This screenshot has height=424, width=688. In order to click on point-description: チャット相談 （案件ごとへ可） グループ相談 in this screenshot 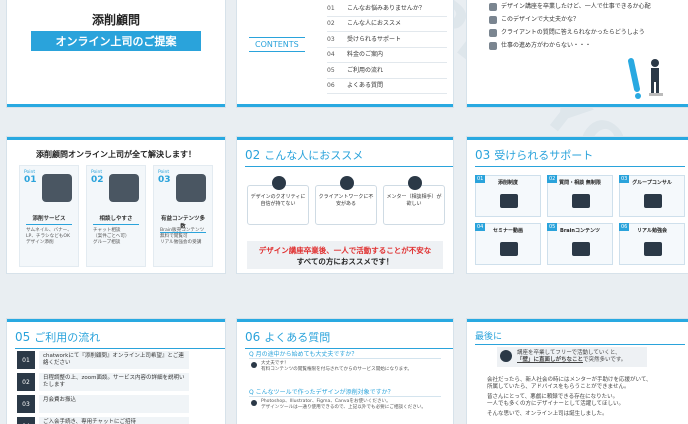, I will do `click(111, 236)`.